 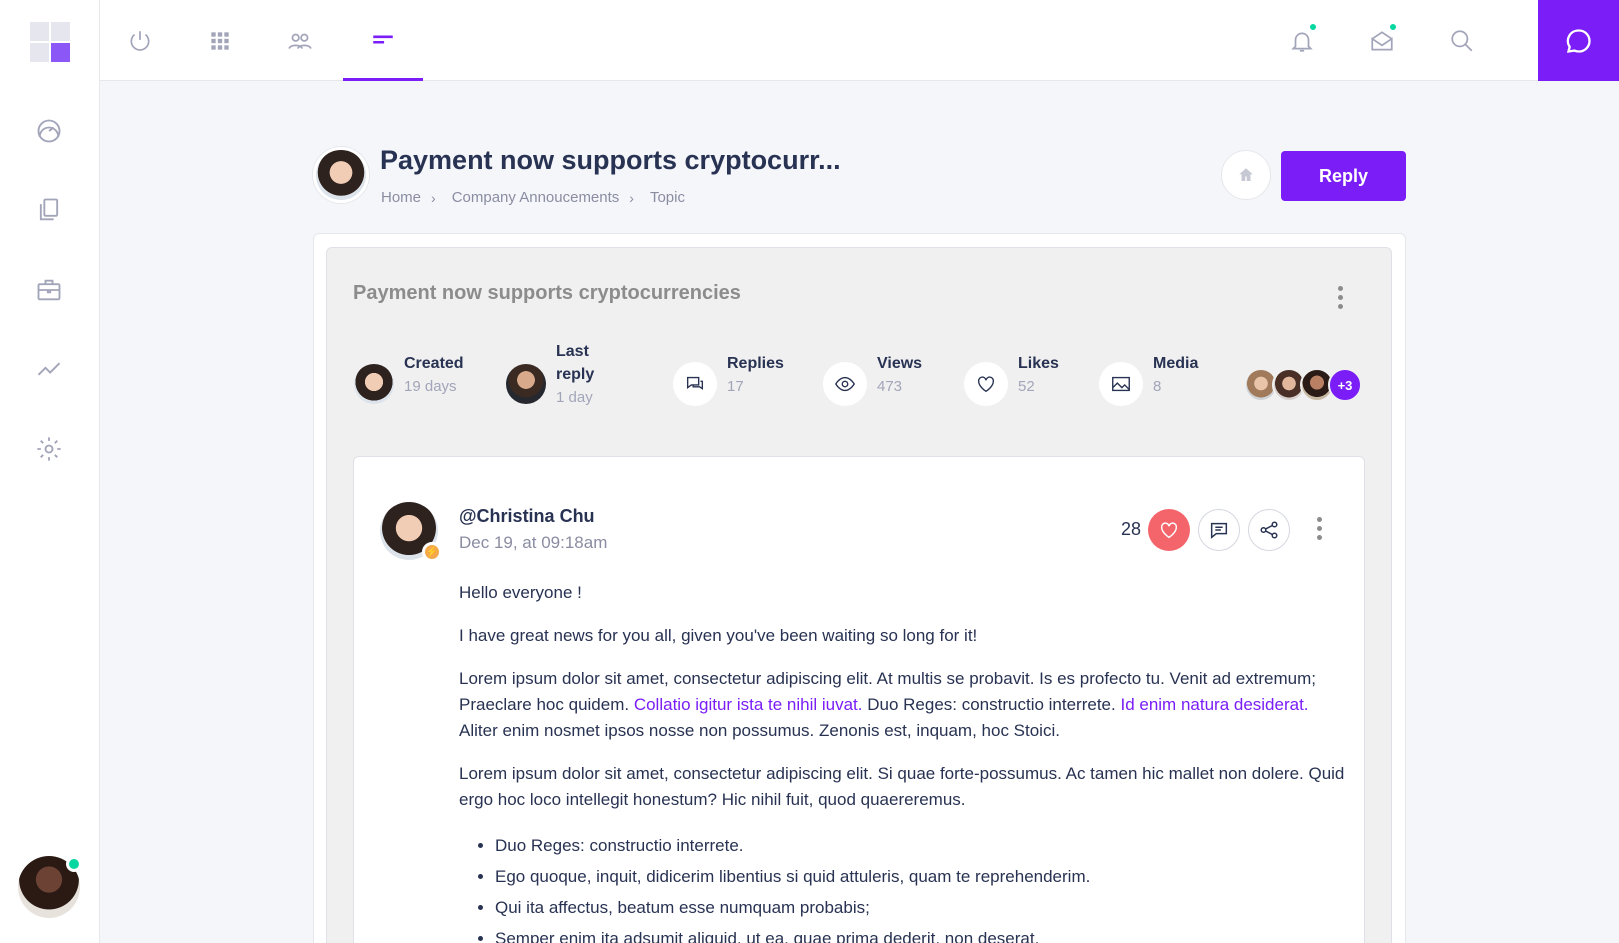 What do you see at coordinates (1131, 529) in the screenshot?
I see `post-like-count: 28` at bounding box center [1131, 529].